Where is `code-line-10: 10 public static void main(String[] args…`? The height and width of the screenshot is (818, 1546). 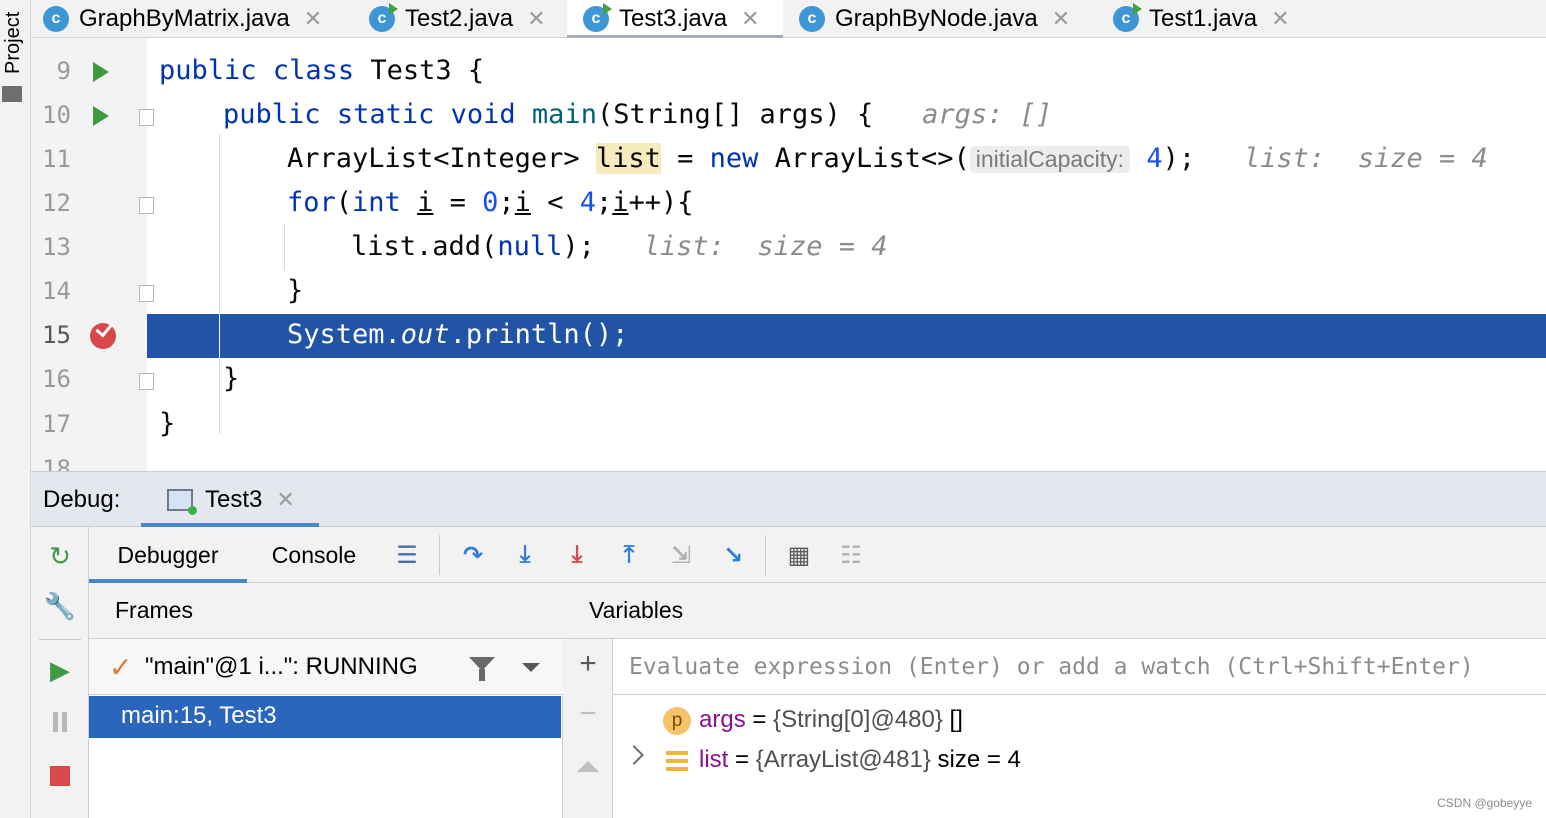
code-line-10: 10 public static void main(String[] args… is located at coordinates (788, 116).